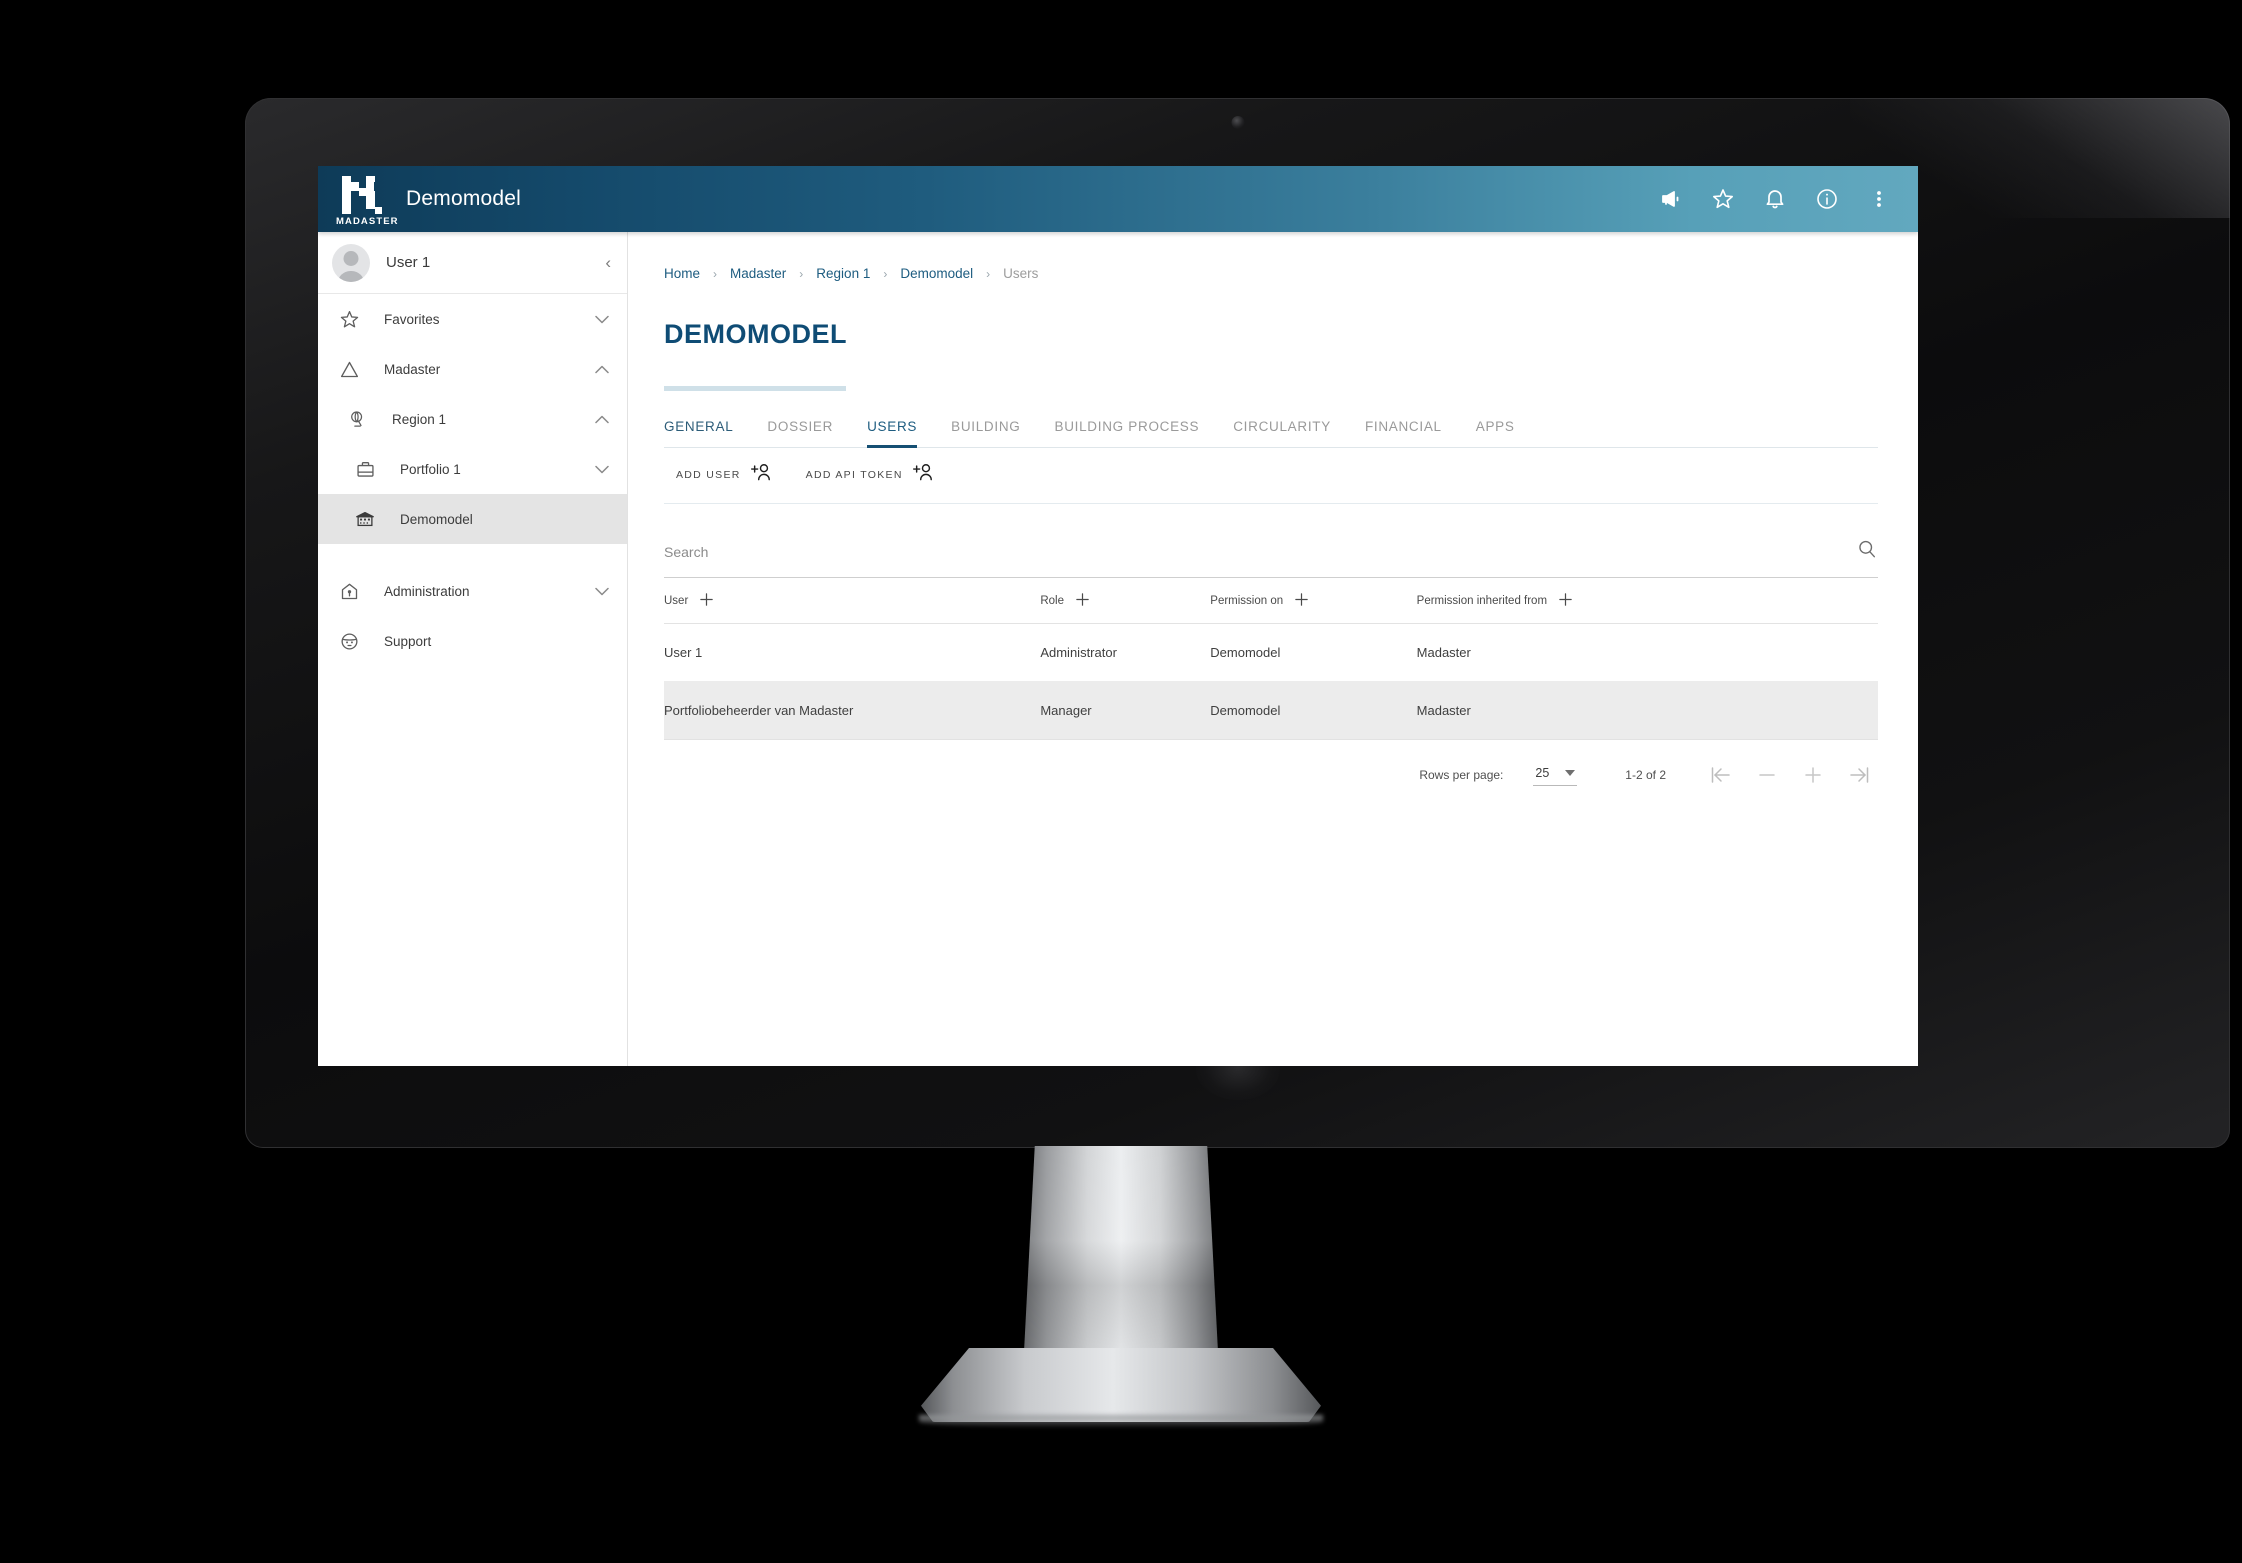 Image resolution: width=2242 pixels, height=1563 pixels. Describe the element at coordinates (1121, 1258) in the screenshot. I see `monitor-stand-neck` at that location.